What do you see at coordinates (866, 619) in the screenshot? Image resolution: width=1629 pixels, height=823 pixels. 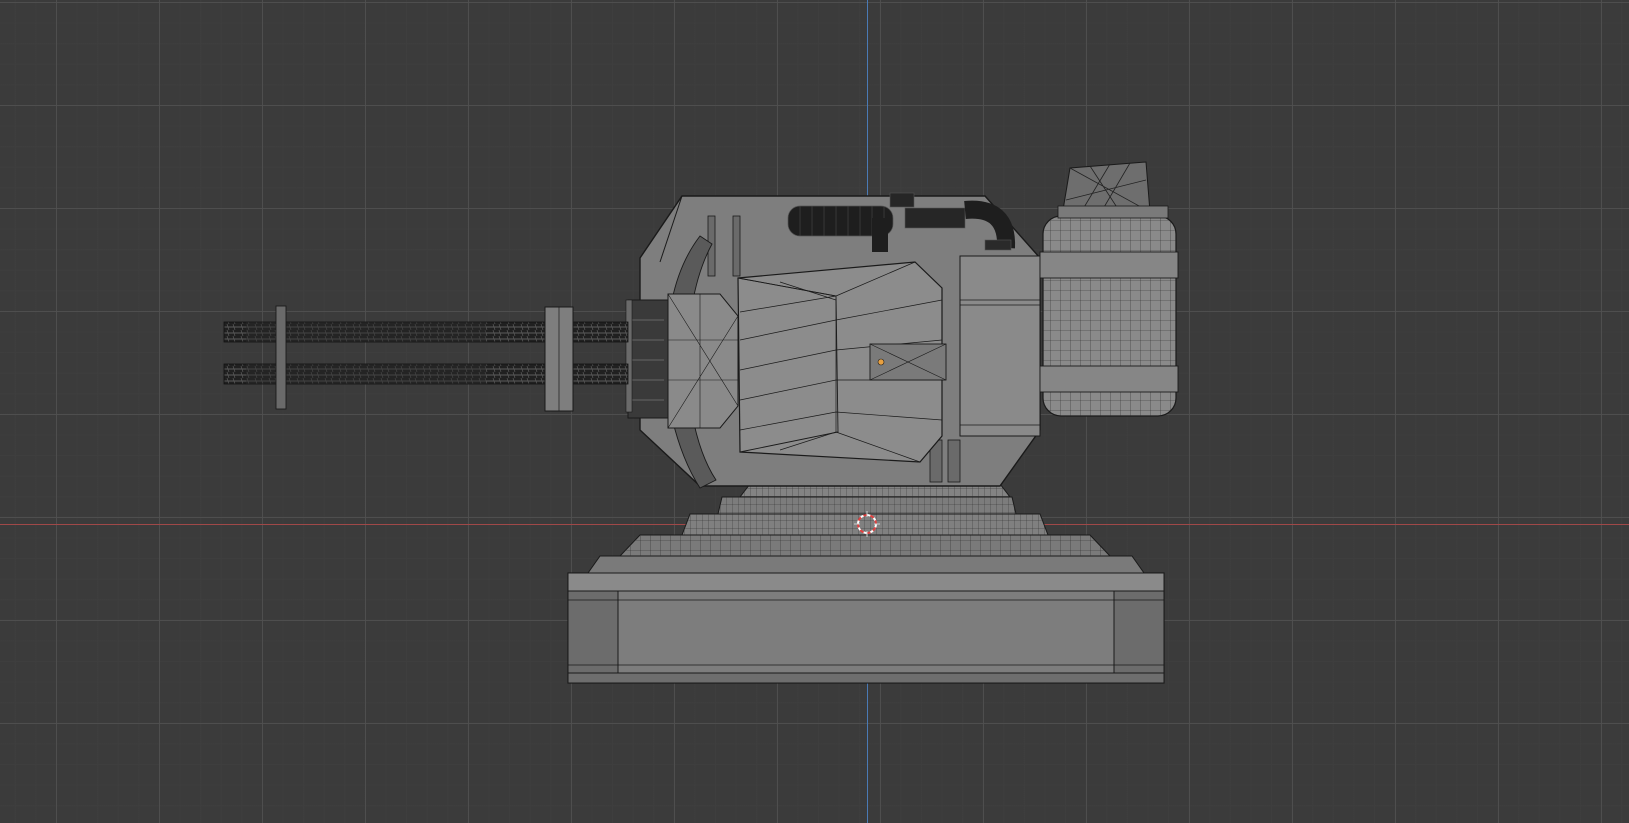 I see `base-platform` at bounding box center [866, 619].